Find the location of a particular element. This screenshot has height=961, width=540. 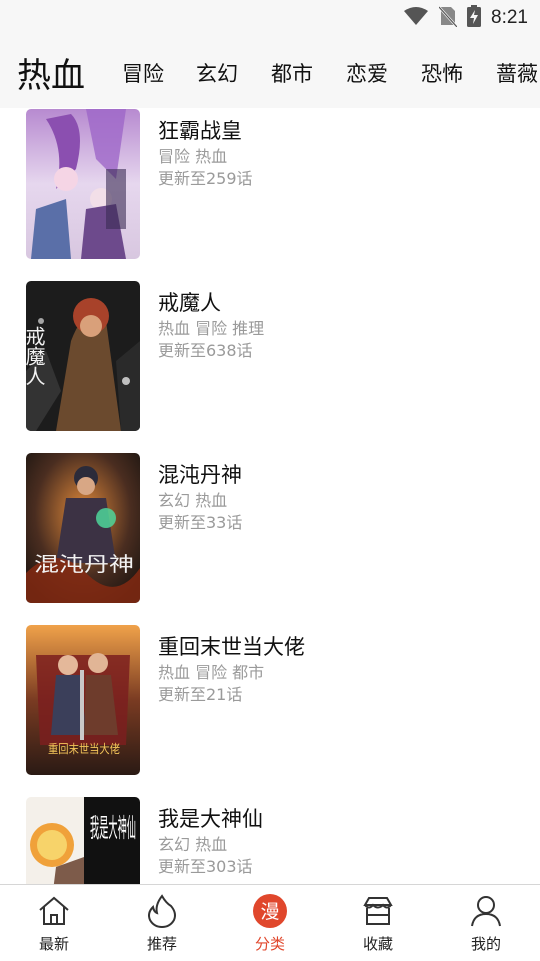

person-icon is located at coordinates (486, 911).